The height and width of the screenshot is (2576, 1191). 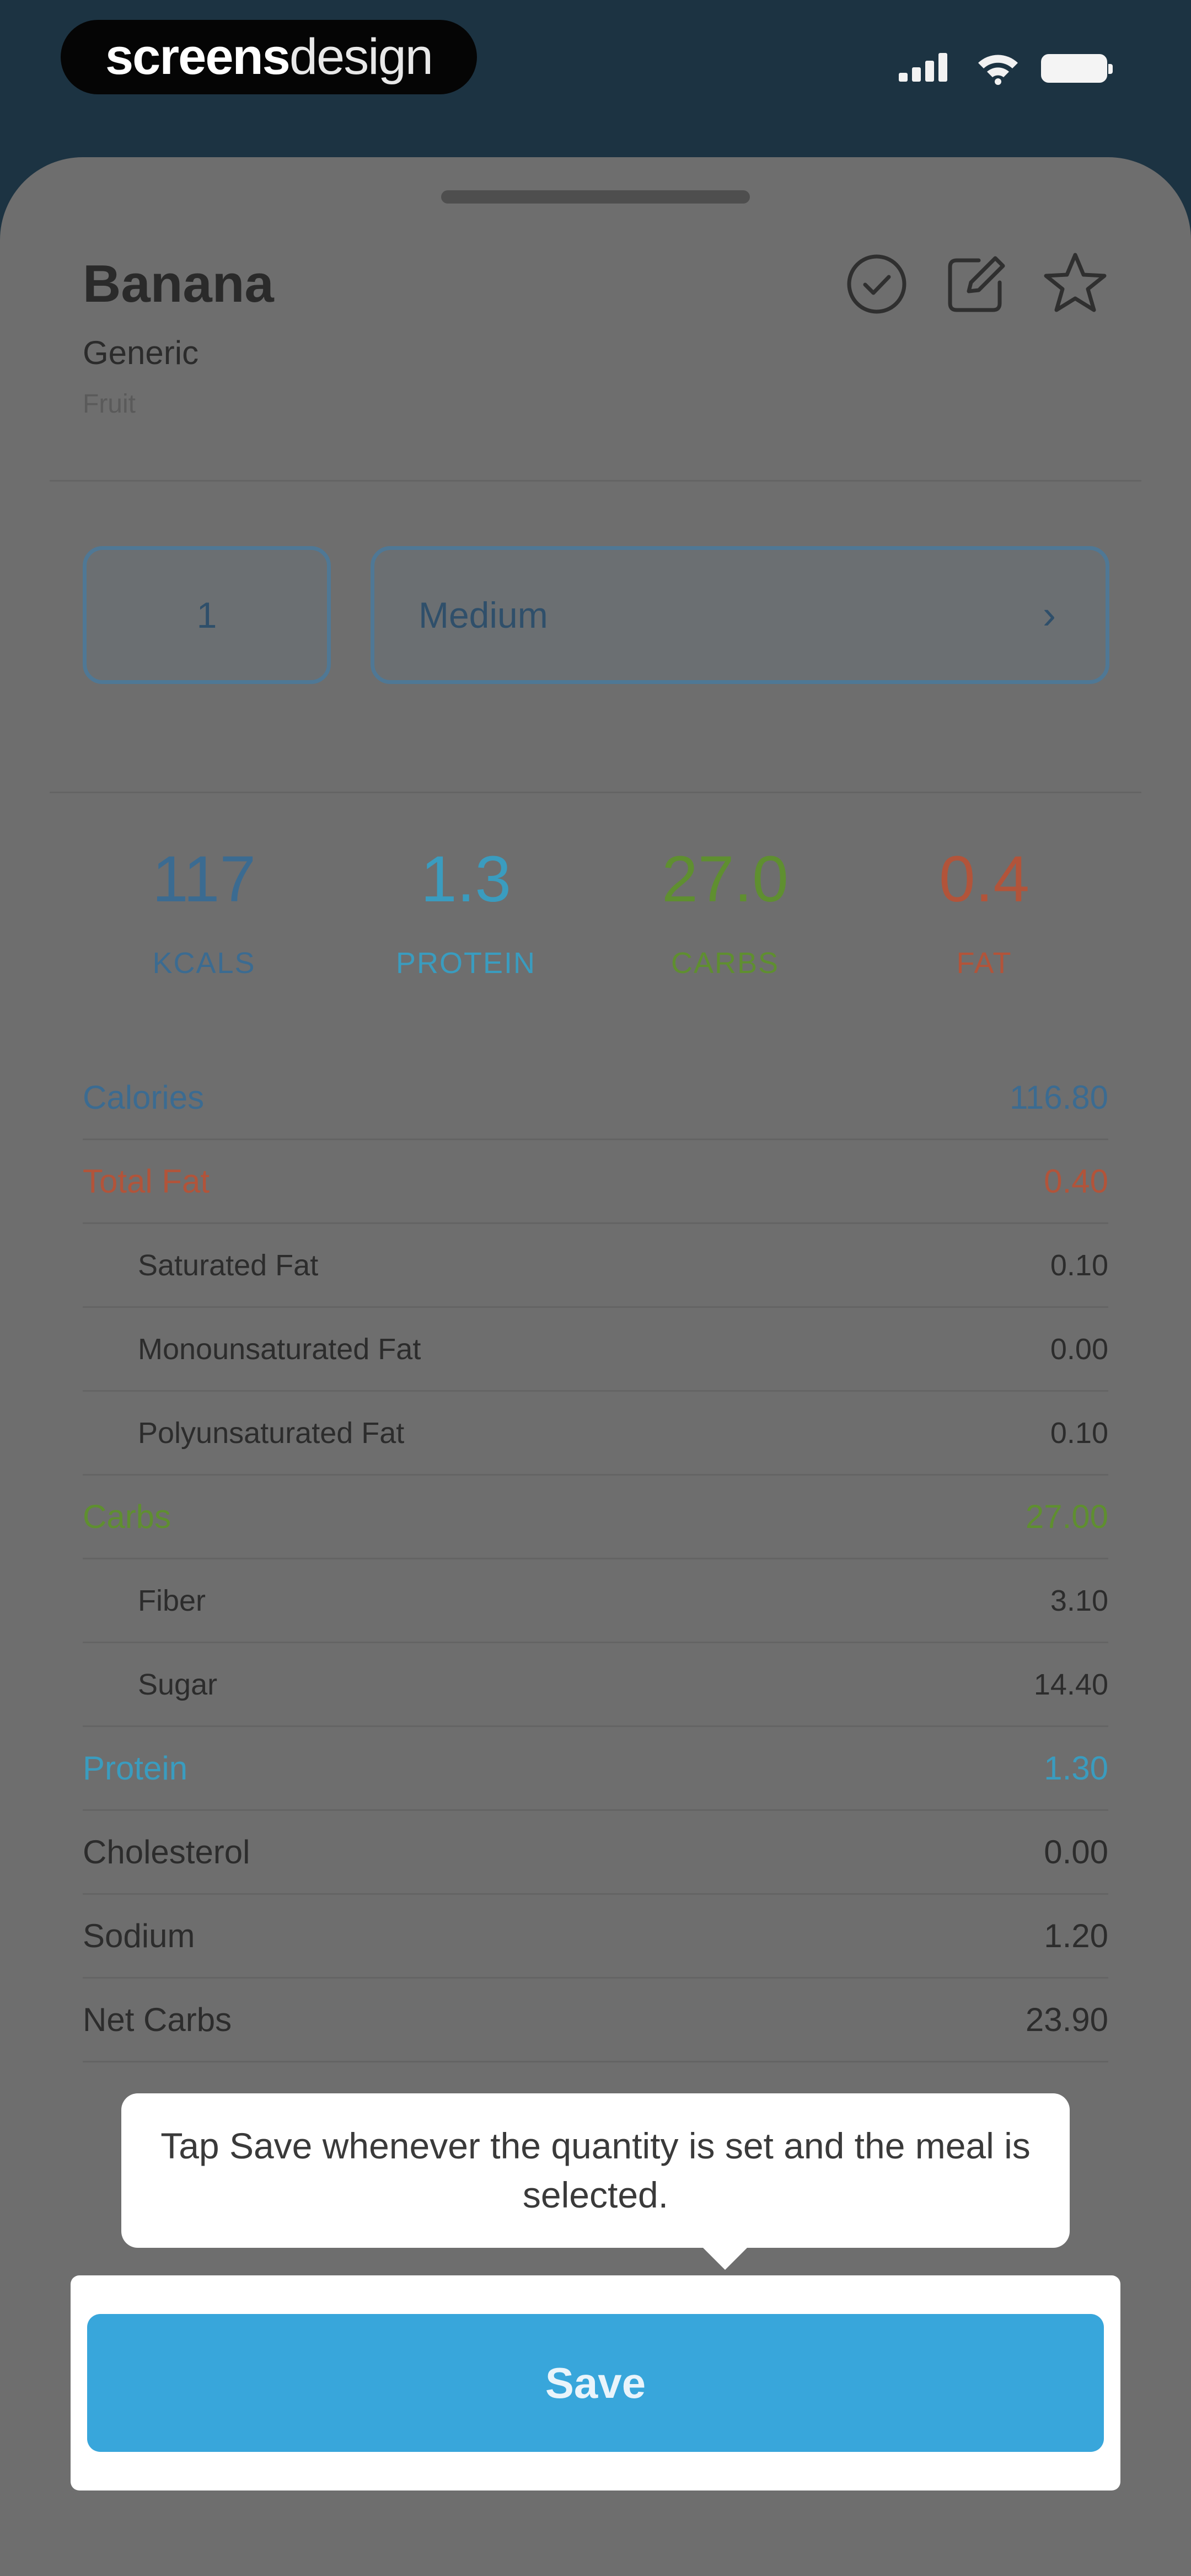 I want to click on logo-light-text: design, so click(x=361, y=57).